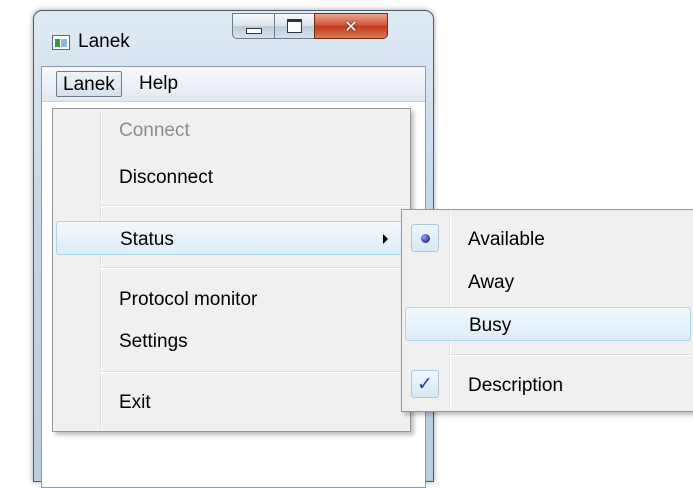 Image resolution: width=693 pixels, height=488 pixels. What do you see at coordinates (548, 324) in the screenshot?
I see `submenu-item-busy: Busy` at bounding box center [548, 324].